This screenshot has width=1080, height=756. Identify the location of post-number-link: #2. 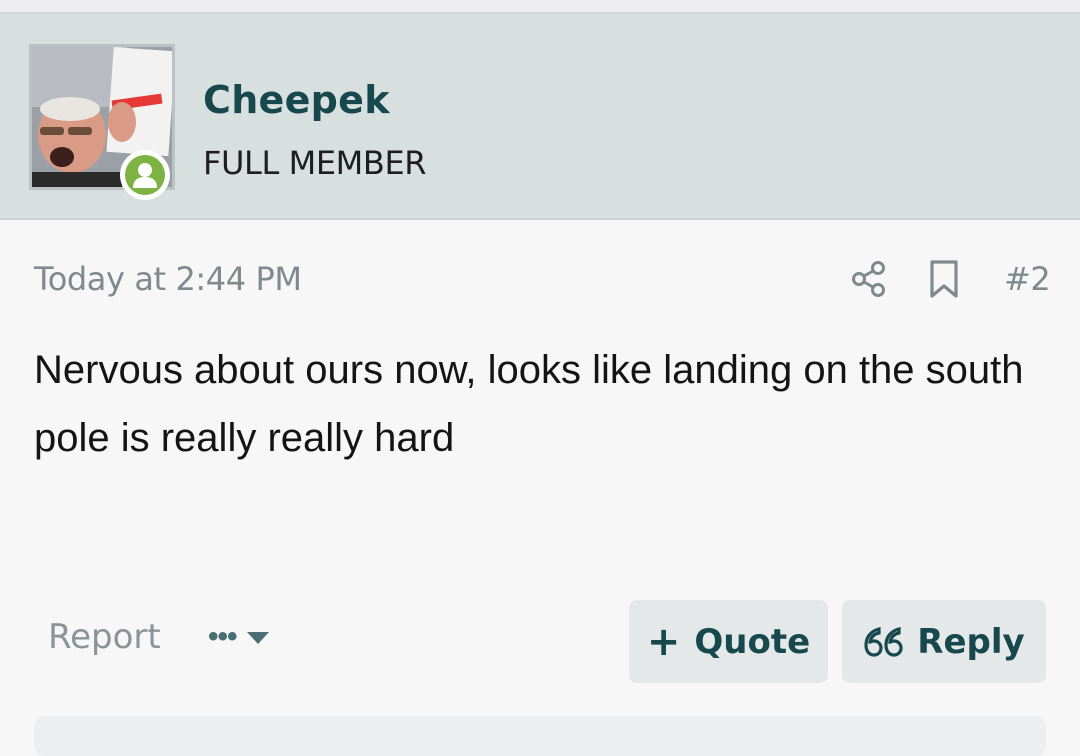
(1027, 279).